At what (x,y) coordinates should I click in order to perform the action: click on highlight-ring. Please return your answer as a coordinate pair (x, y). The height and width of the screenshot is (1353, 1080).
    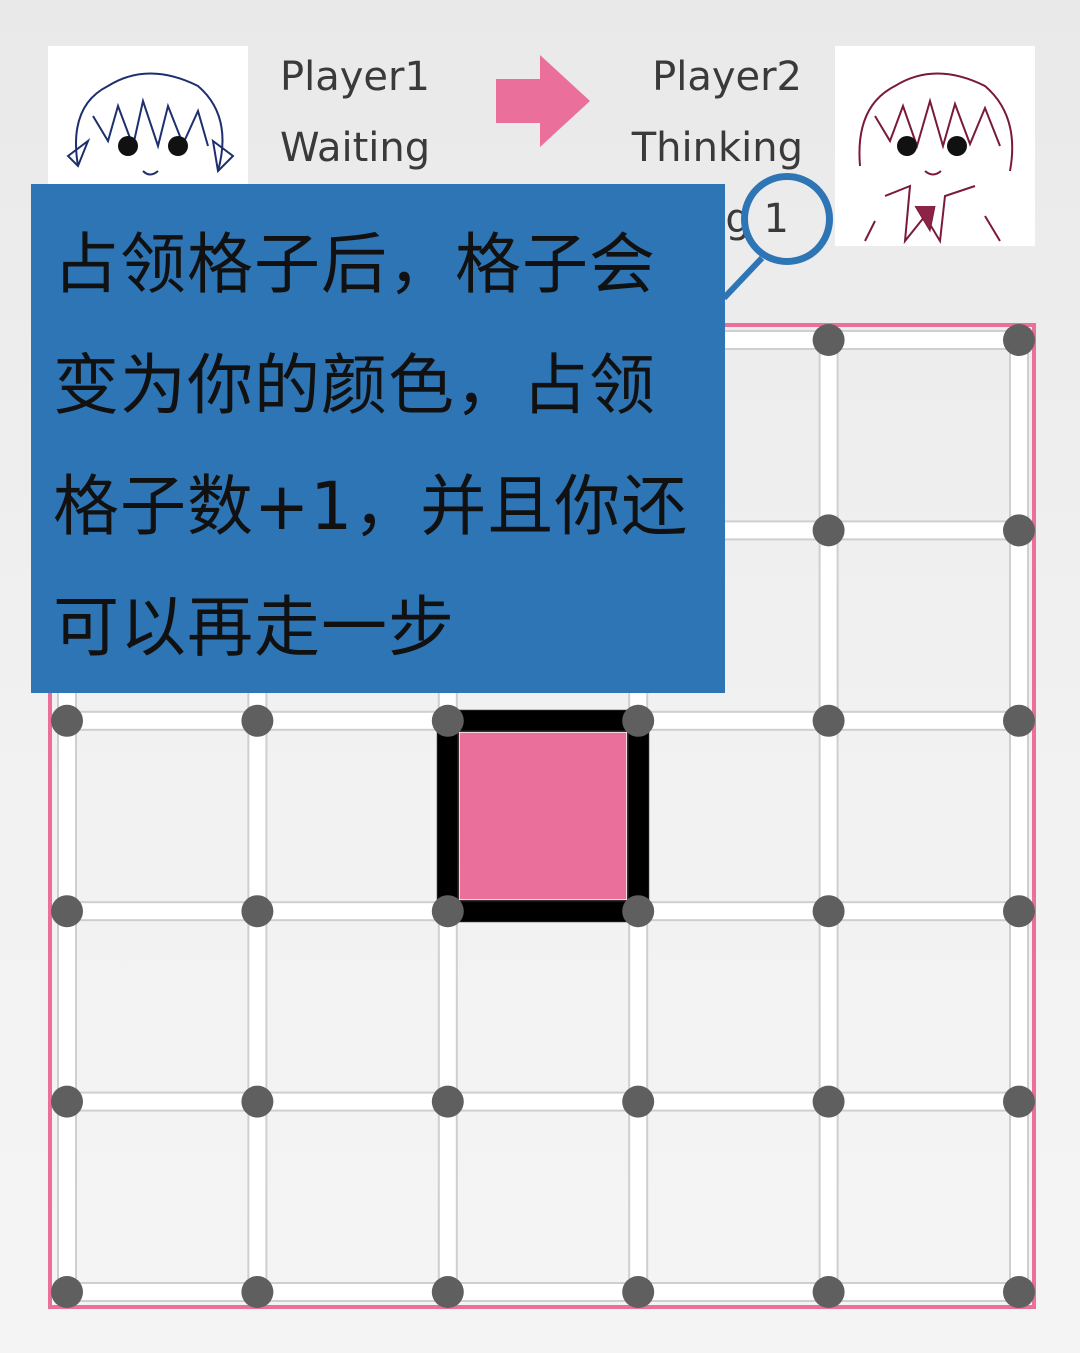
    Looking at the image, I should click on (787, 219).